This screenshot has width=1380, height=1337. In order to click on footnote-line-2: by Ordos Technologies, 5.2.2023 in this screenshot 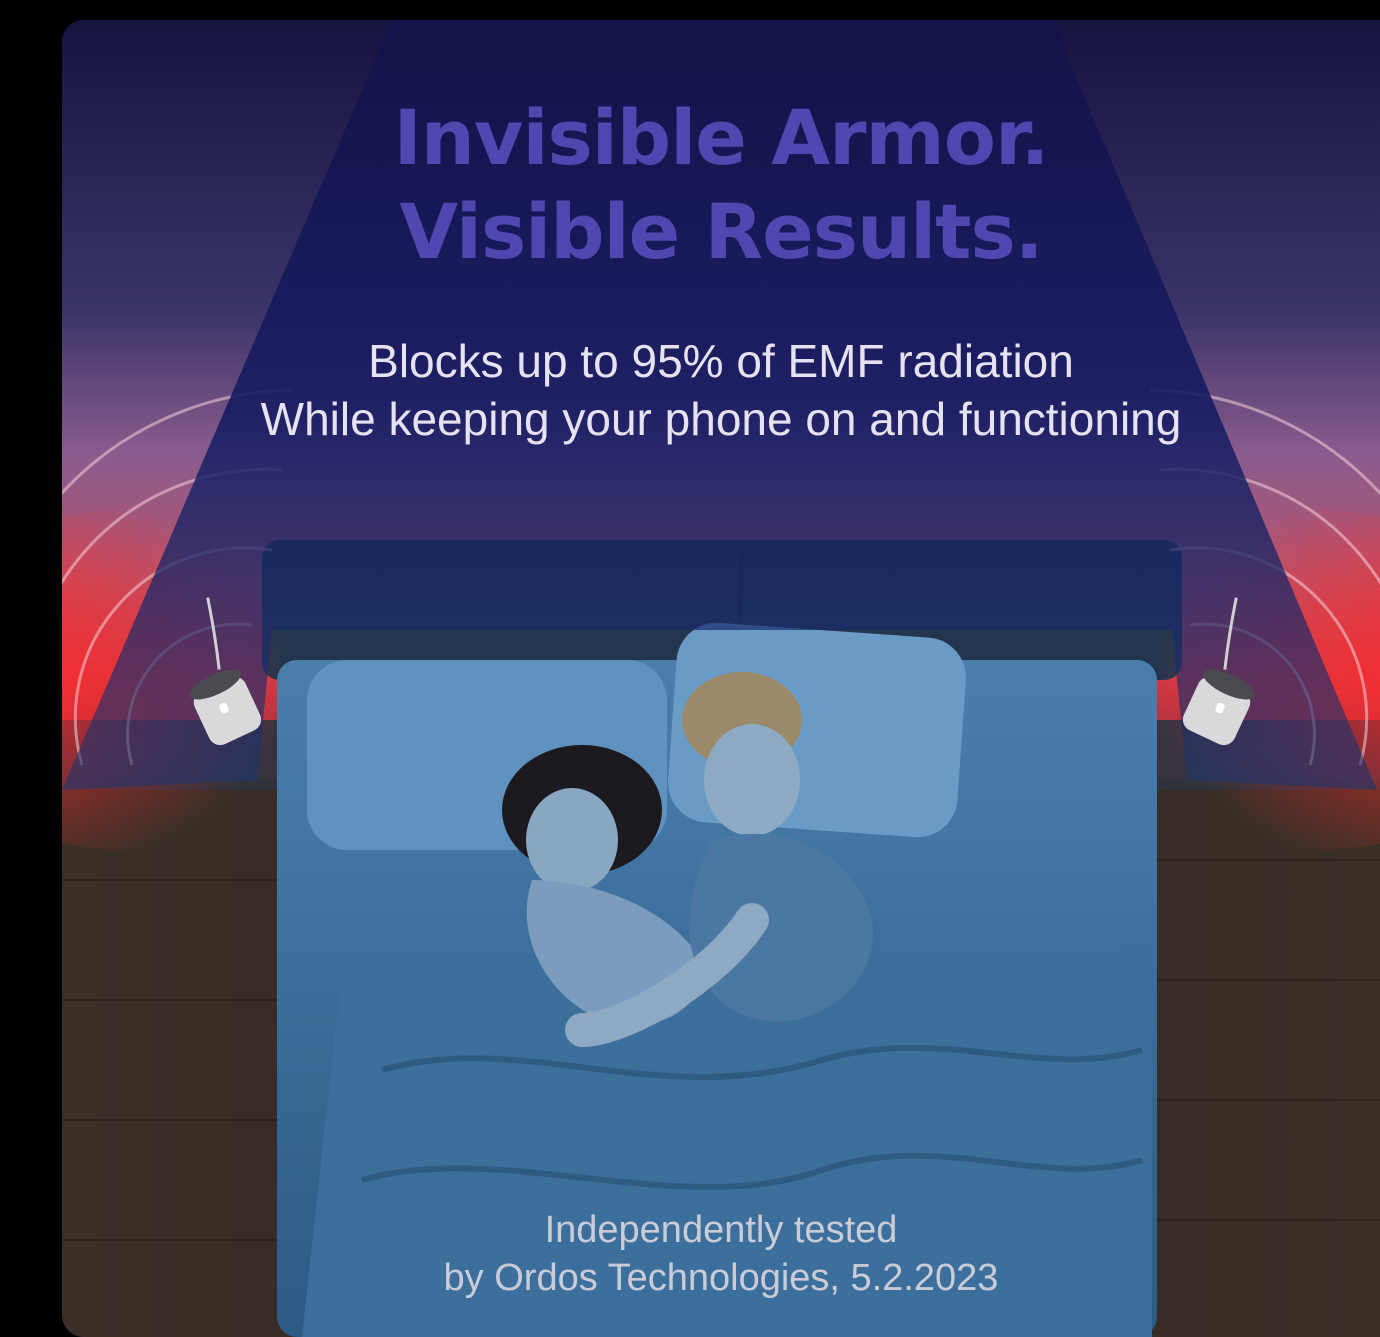, I will do `click(721, 1278)`.